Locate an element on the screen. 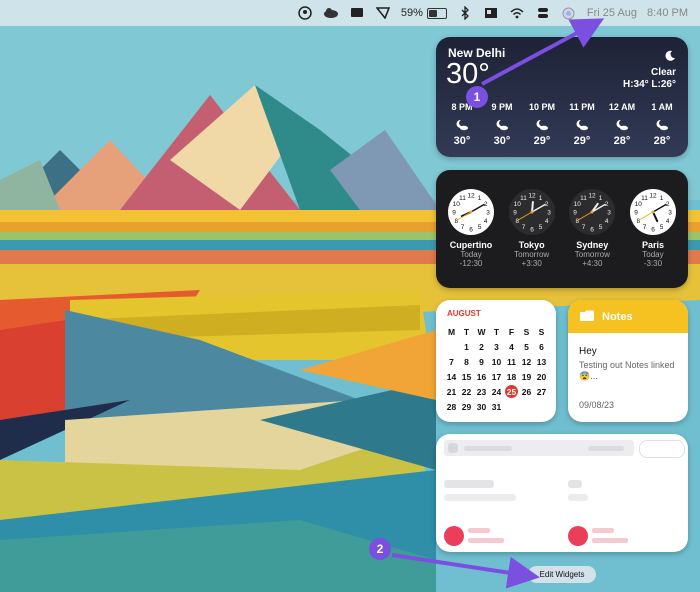  calendar-day: 14 is located at coordinates (451, 376).